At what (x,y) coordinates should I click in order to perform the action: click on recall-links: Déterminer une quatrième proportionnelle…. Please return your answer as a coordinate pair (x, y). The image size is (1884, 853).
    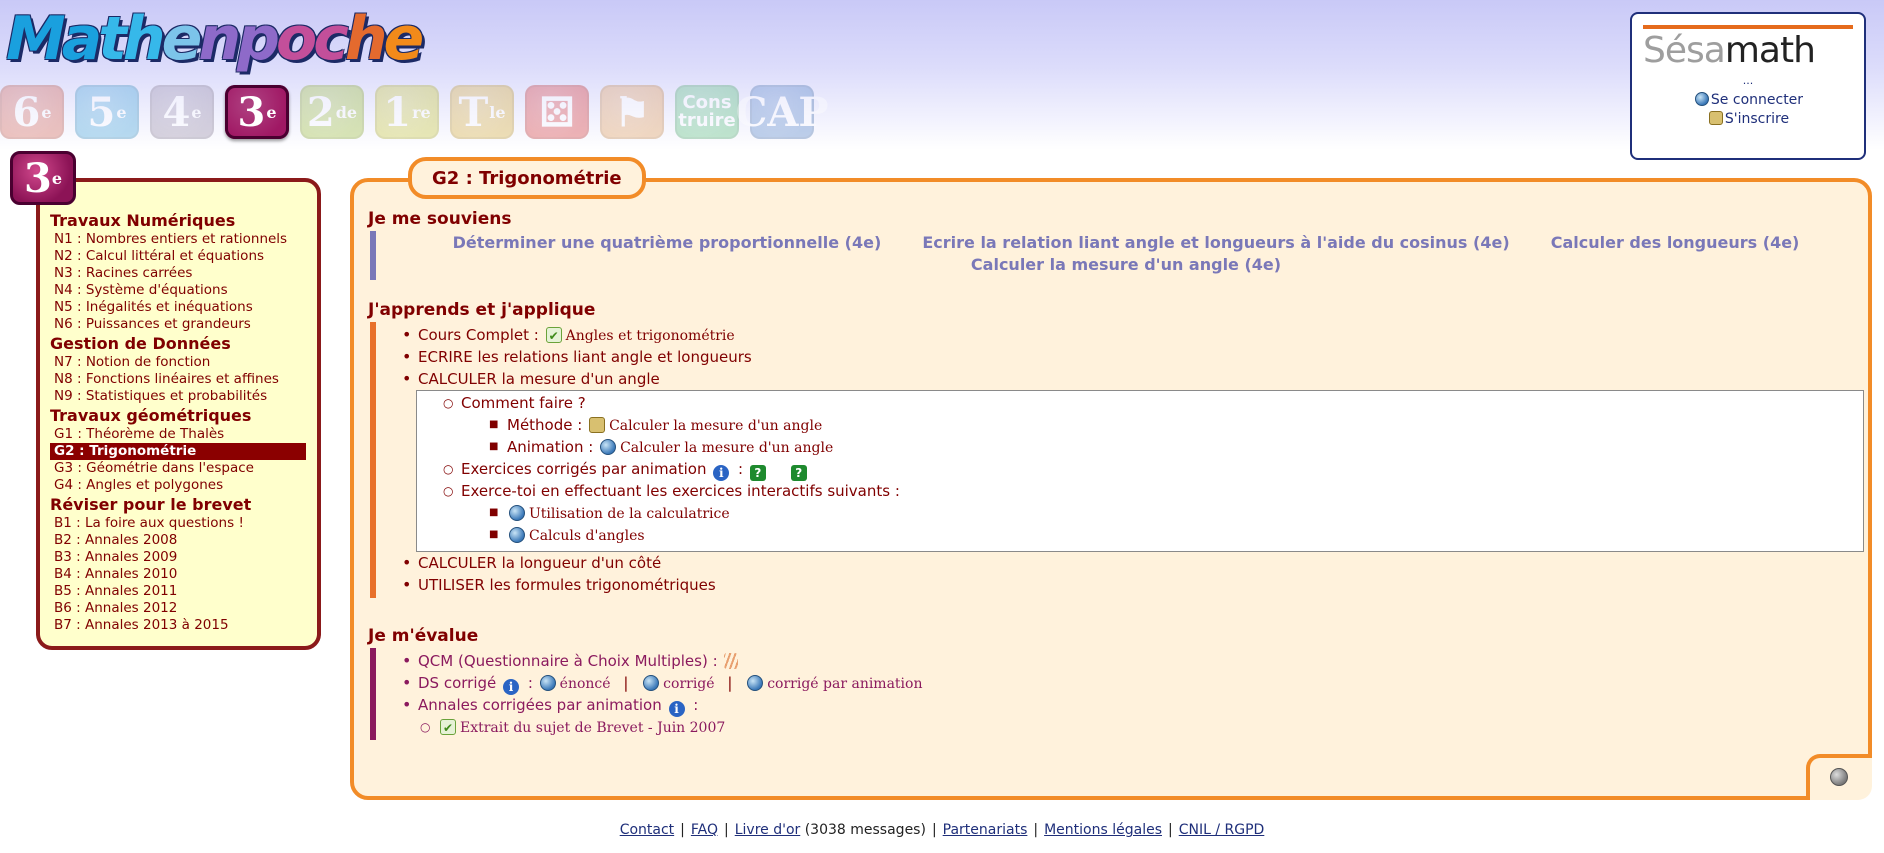
    Looking at the image, I should click on (1126, 255).